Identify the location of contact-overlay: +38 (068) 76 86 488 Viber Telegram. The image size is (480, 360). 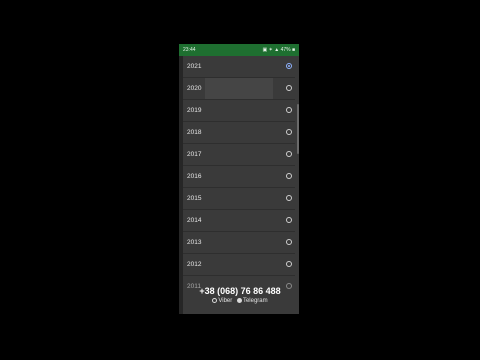
(240, 295).